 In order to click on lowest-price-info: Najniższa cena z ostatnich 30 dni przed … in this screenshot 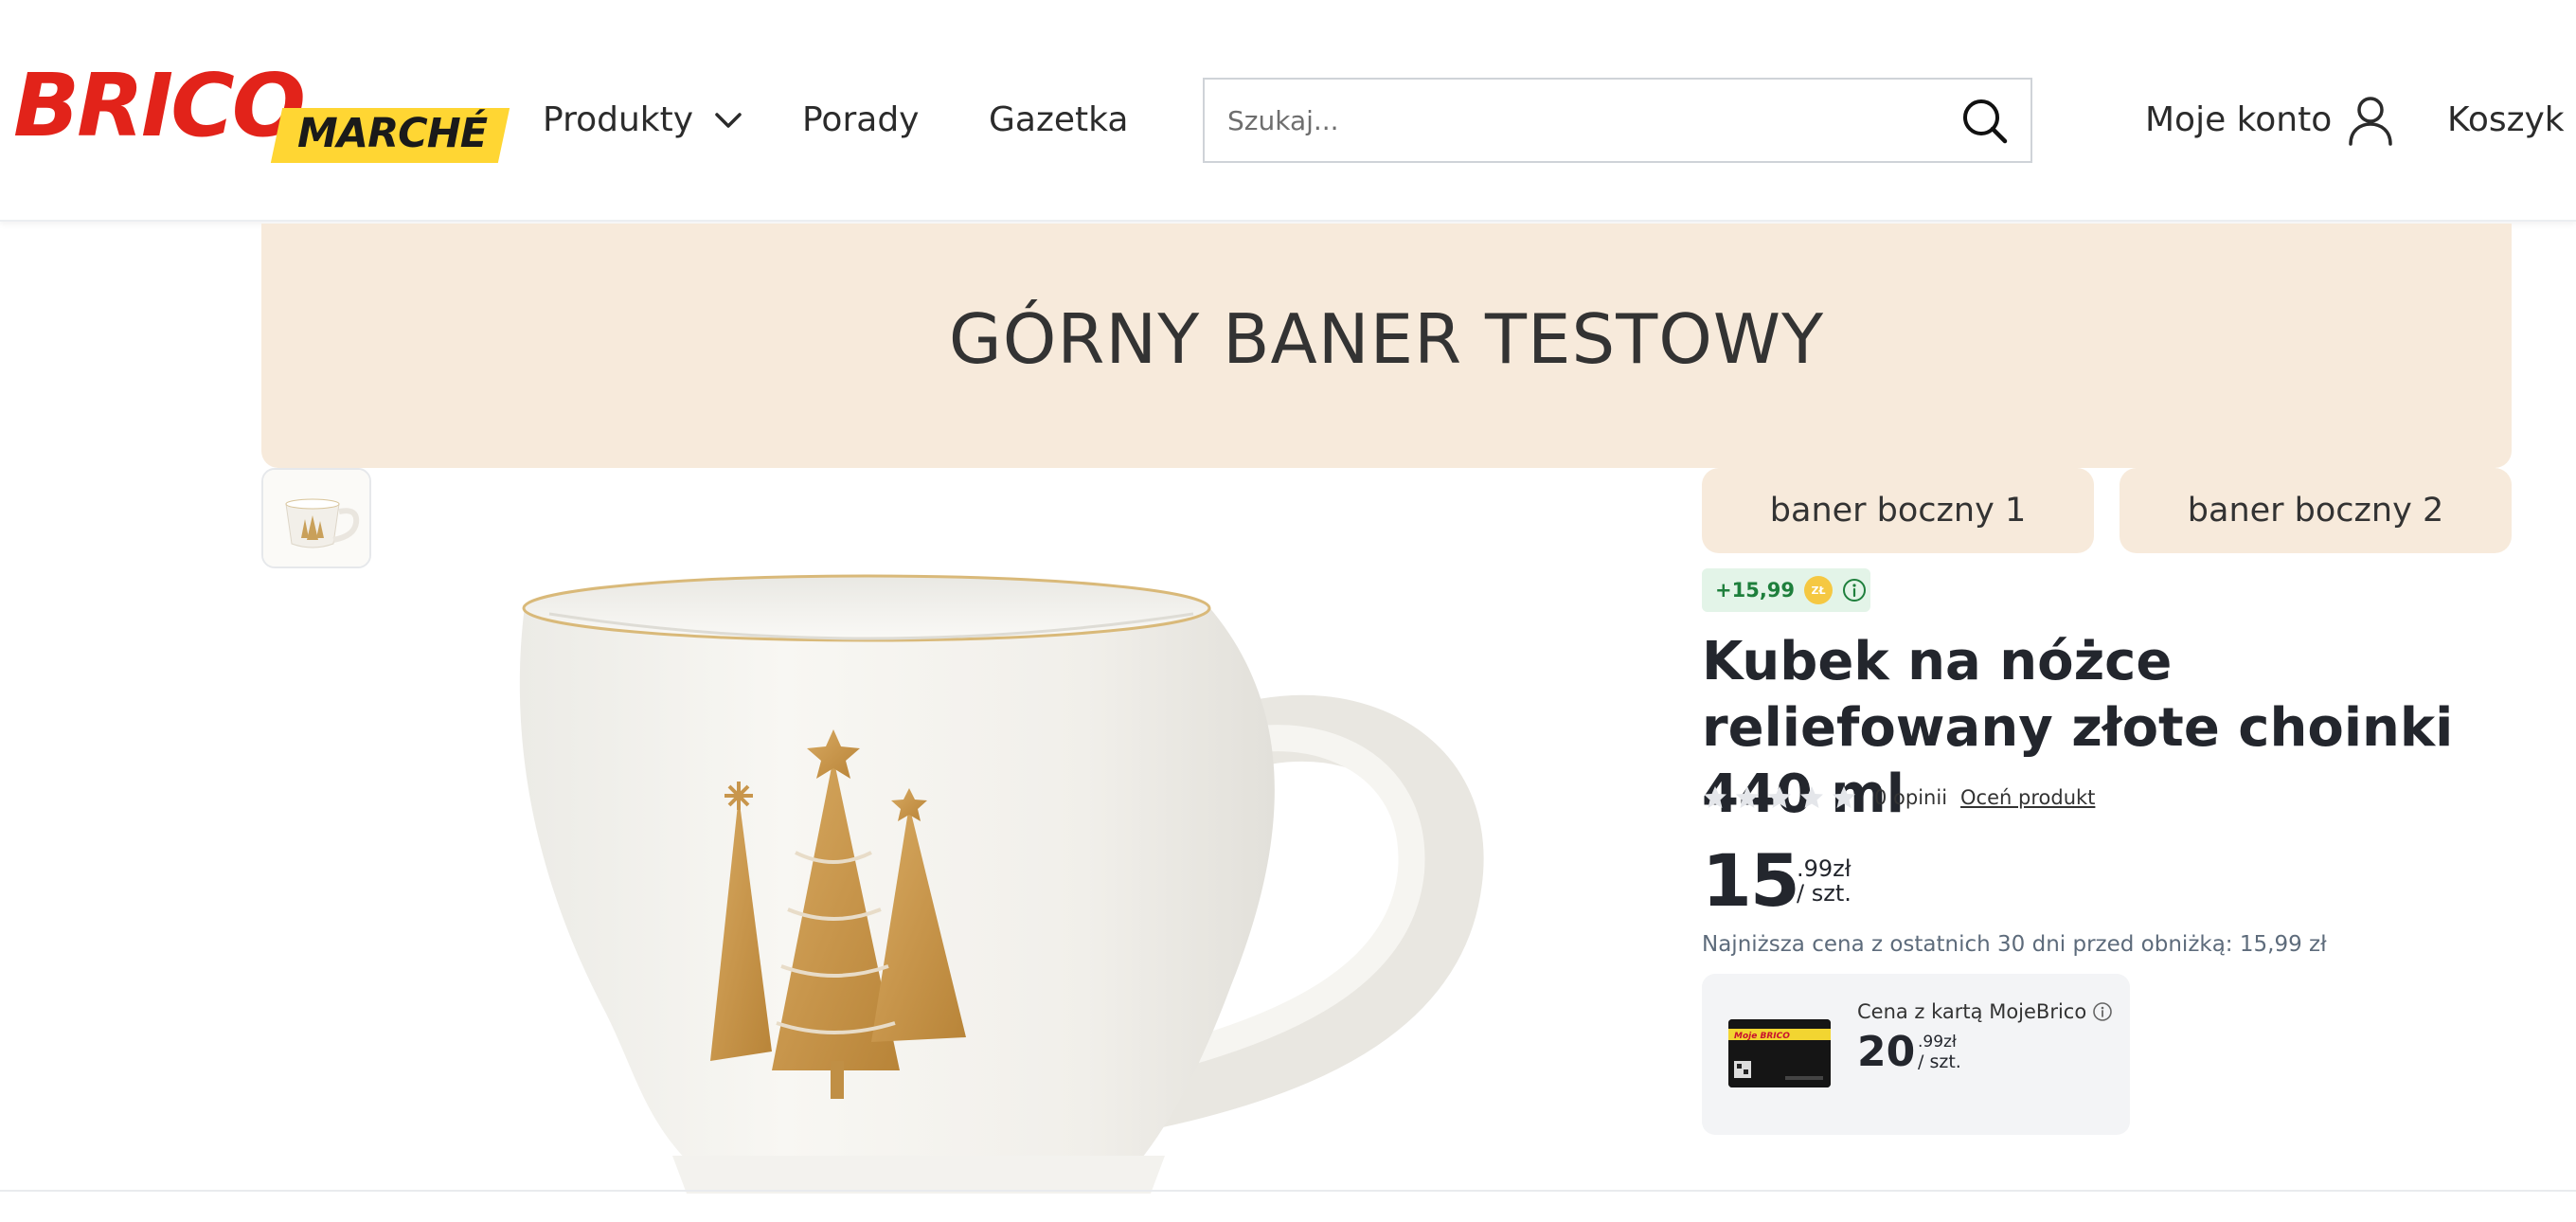, I will do `click(2014, 944)`.